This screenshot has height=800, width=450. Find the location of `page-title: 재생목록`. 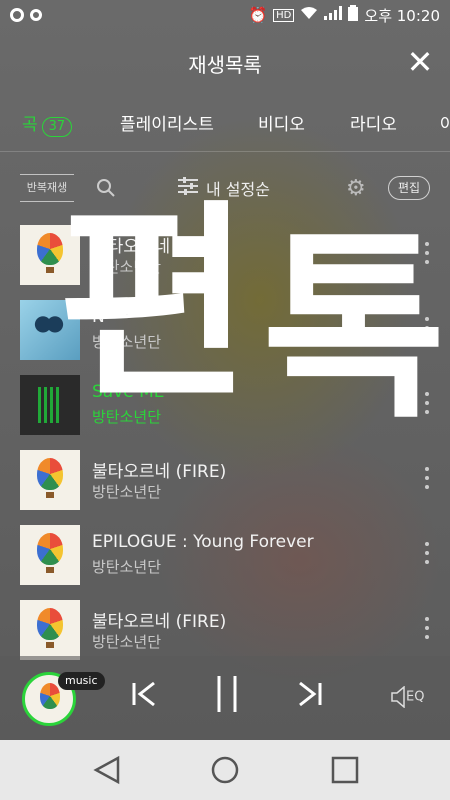

page-title: 재생목록 is located at coordinates (225, 64).